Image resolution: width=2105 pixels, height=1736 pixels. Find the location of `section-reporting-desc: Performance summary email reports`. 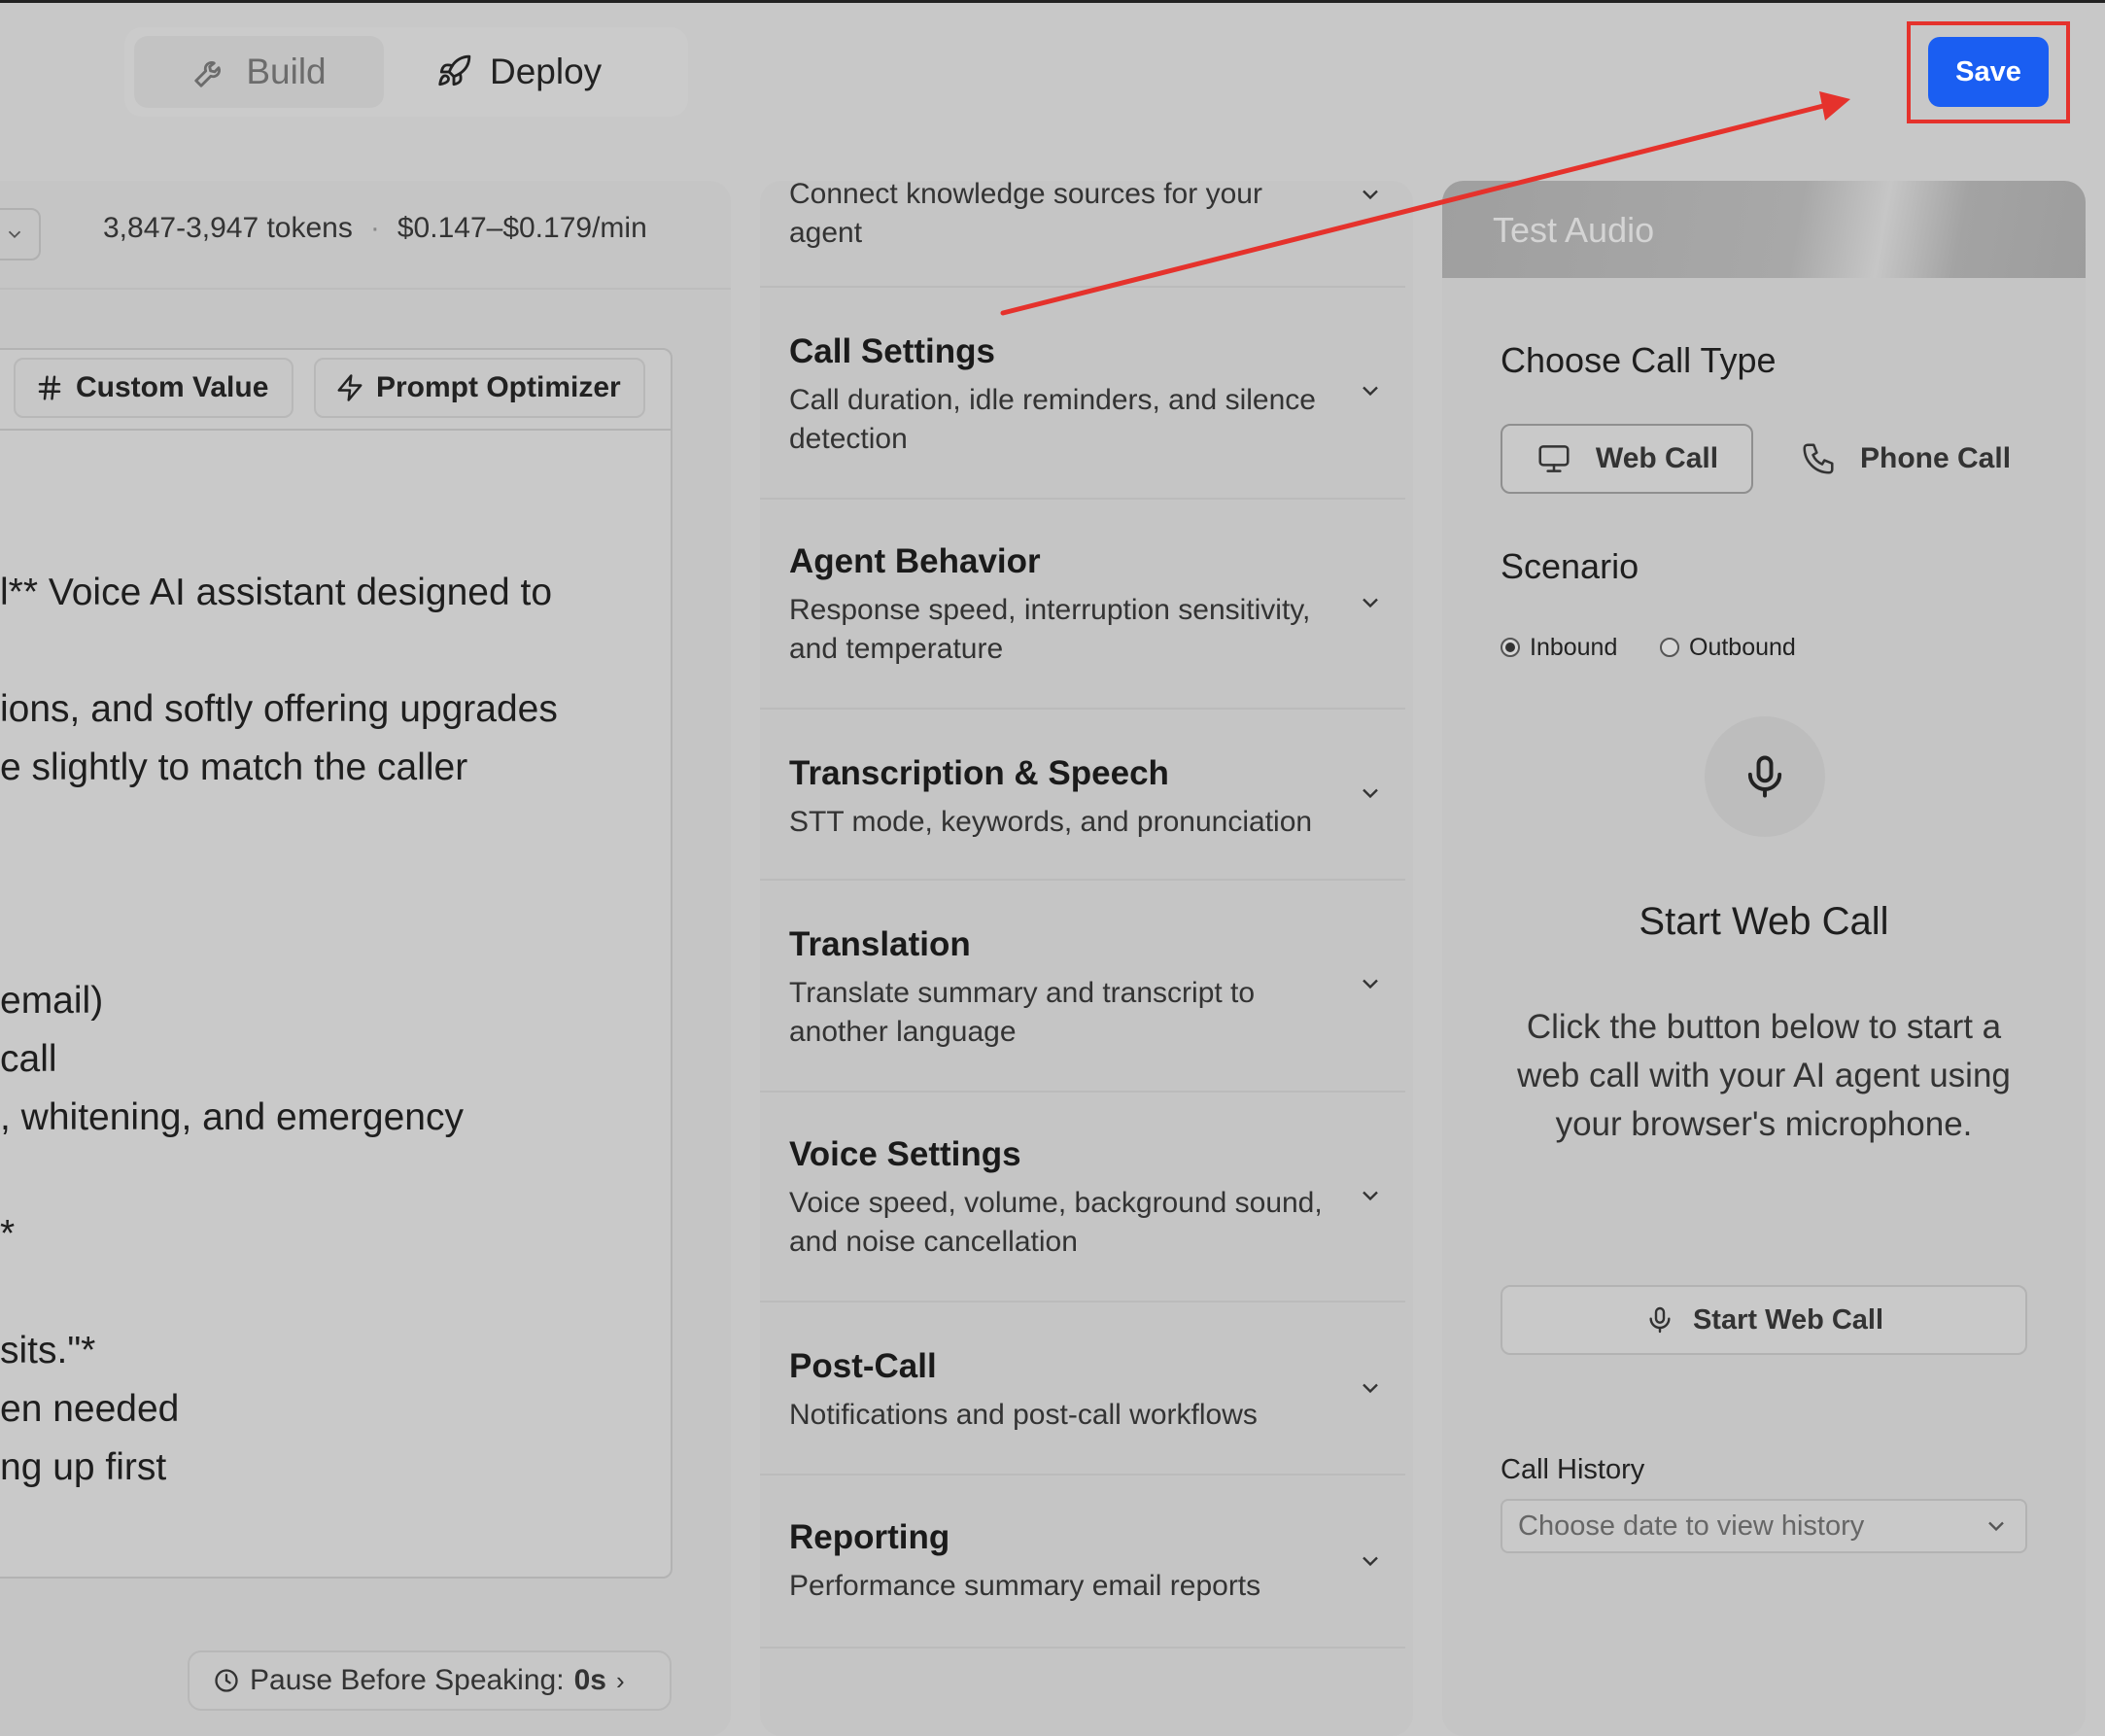

section-reporting-desc: Performance summary email reports is located at coordinates (1025, 1586).